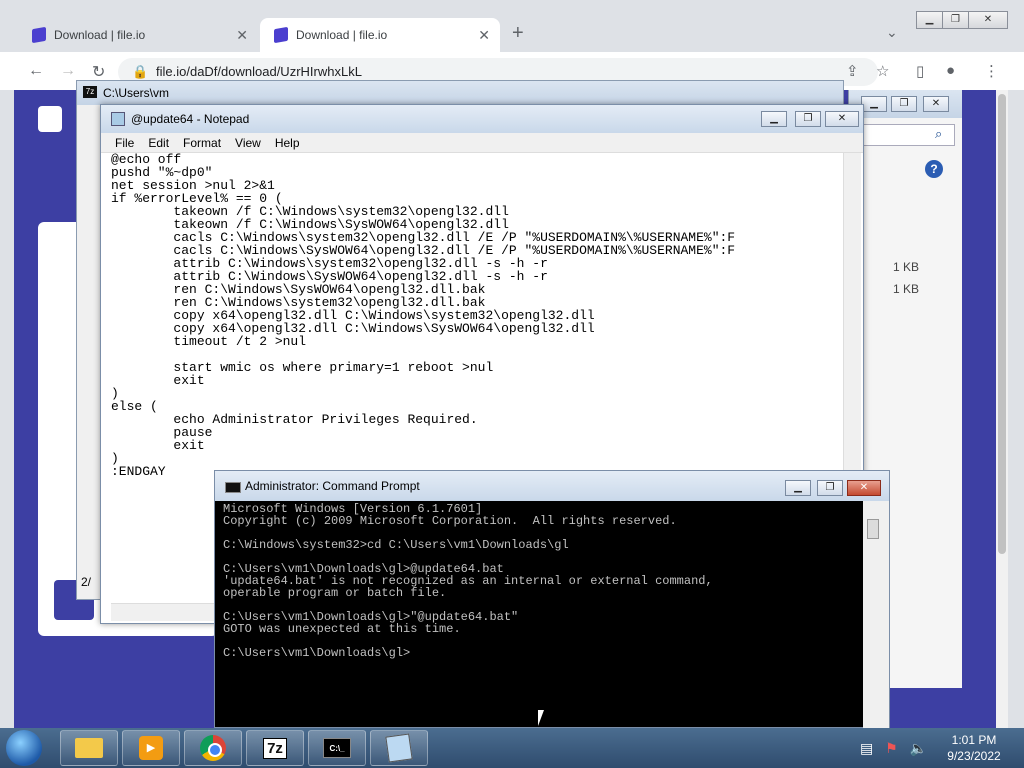 The image size is (1024, 768). What do you see at coordinates (892, 32) in the screenshot?
I see `tab-search-chevron-icon: ⌄` at bounding box center [892, 32].